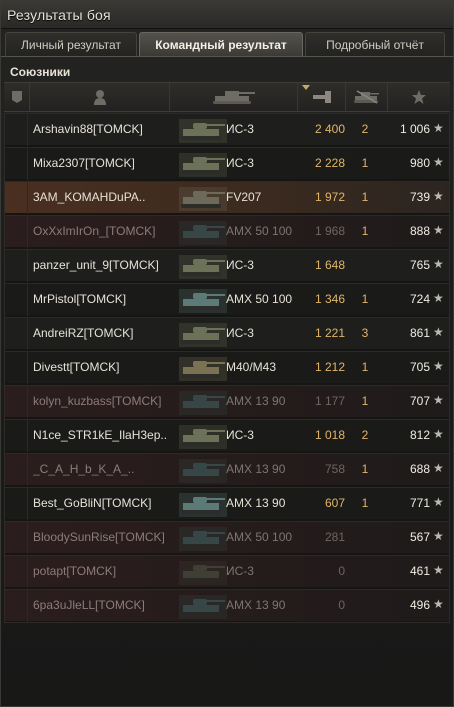  What do you see at coordinates (227, 129) in the screenshot?
I see `player-row: Arshavin88[TOMCK] ИС-3 2 400 2 1 006 ★` at bounding box center [227, 129].